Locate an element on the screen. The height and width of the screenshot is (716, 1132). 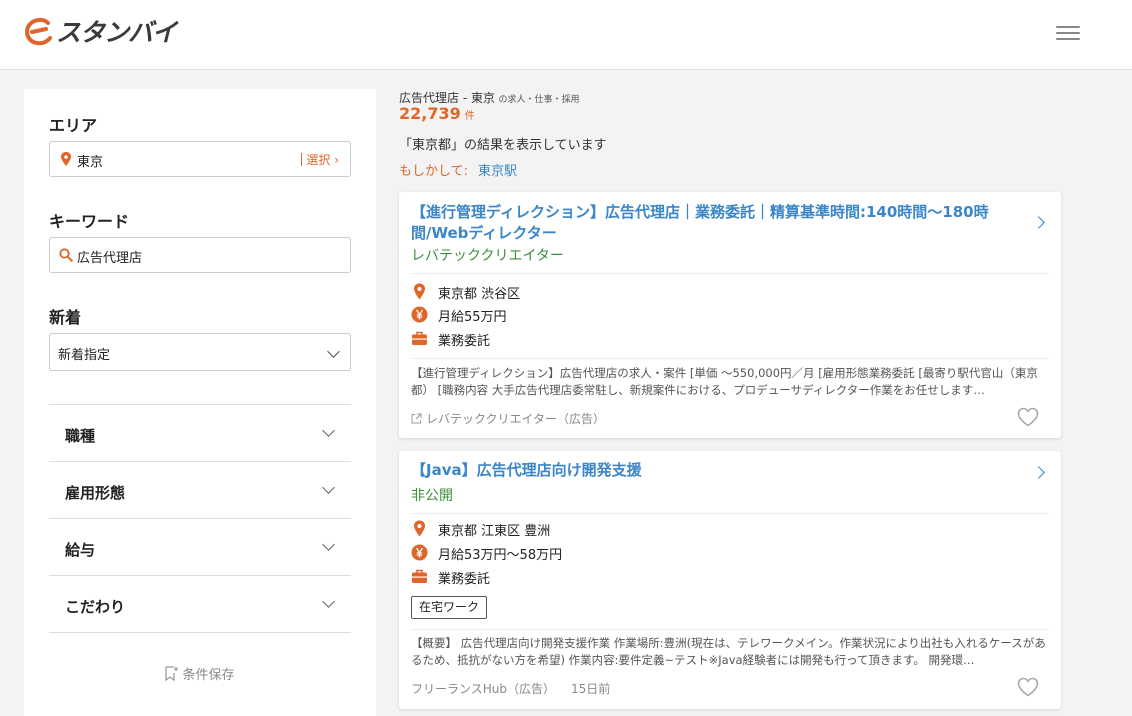
site-logo: スタンバイ is located at coordinates (100, 31).